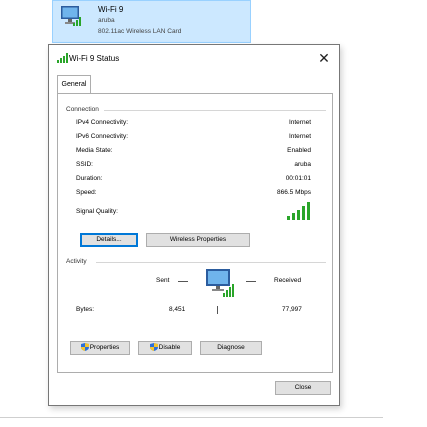 The height and width of the screenshot is (427, 427). What do you see at coordinates (102, 122) in the screenshot?
I see `ipv4-label: IPv4 Connectivity:` at bounding box center [102, 122].